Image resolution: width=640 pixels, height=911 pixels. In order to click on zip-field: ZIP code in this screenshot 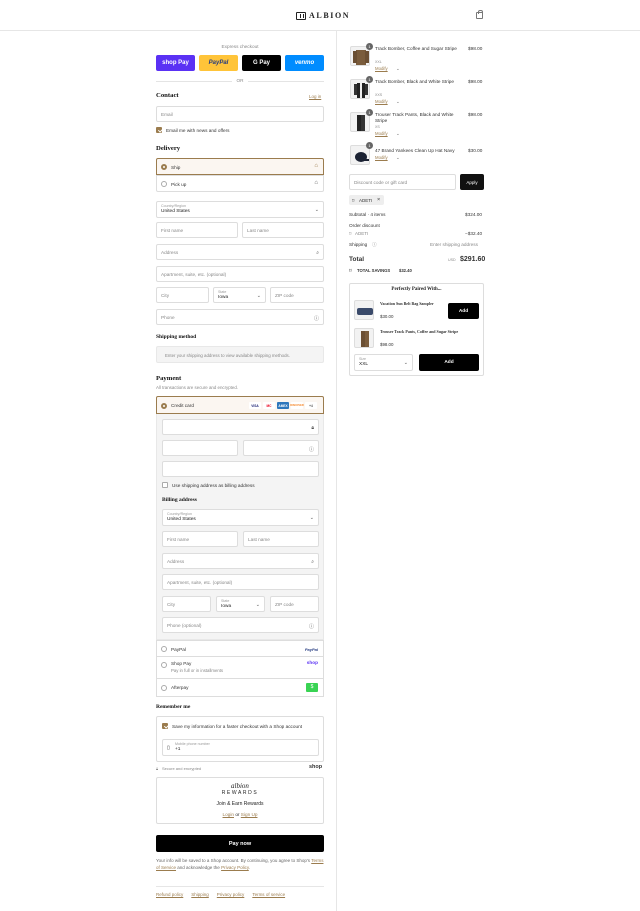, I will do `click(297, 295)`.